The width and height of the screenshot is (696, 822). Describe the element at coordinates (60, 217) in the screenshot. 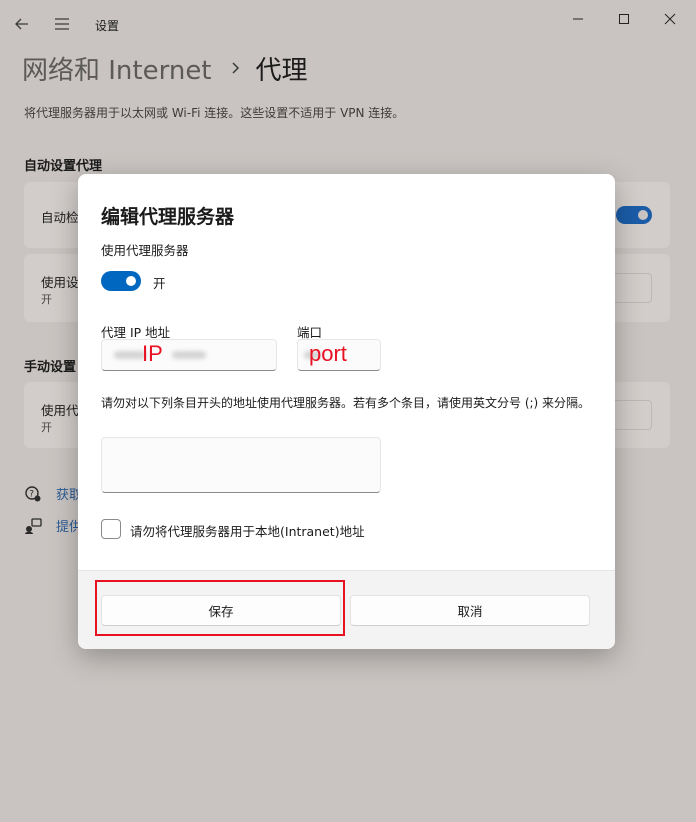

I see `auto-detect-label: 自动检` at that location.